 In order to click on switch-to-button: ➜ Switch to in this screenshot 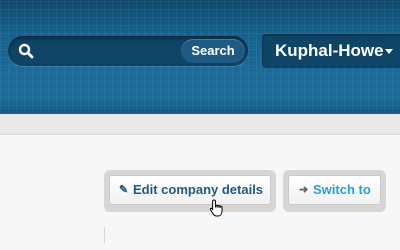, I will do `click(334, 190)`.